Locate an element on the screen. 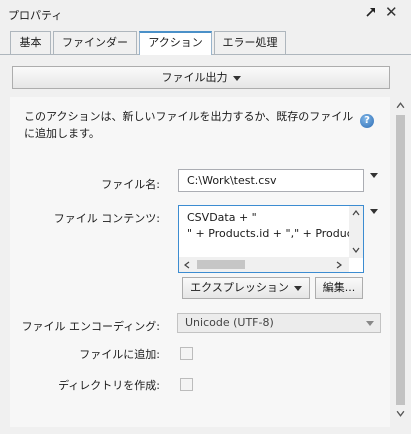  action-description: このアクションは、新しいファイルを出力するか、既存のファイルに追加します。 is located at coordinates (189, 125).